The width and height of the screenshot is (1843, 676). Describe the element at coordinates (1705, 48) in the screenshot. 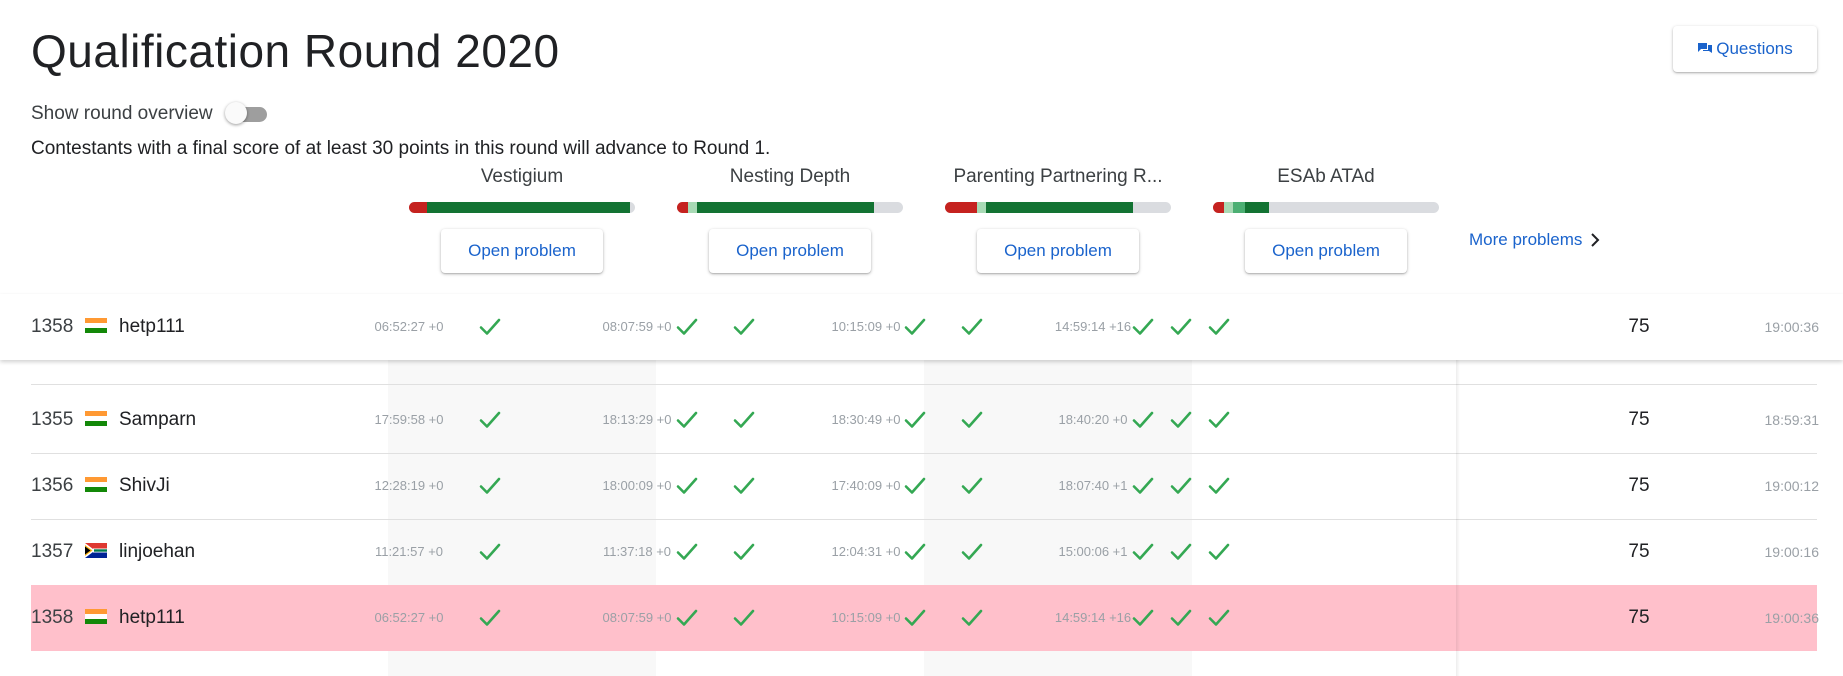

I see `chat-bubbles-icon` at that location.